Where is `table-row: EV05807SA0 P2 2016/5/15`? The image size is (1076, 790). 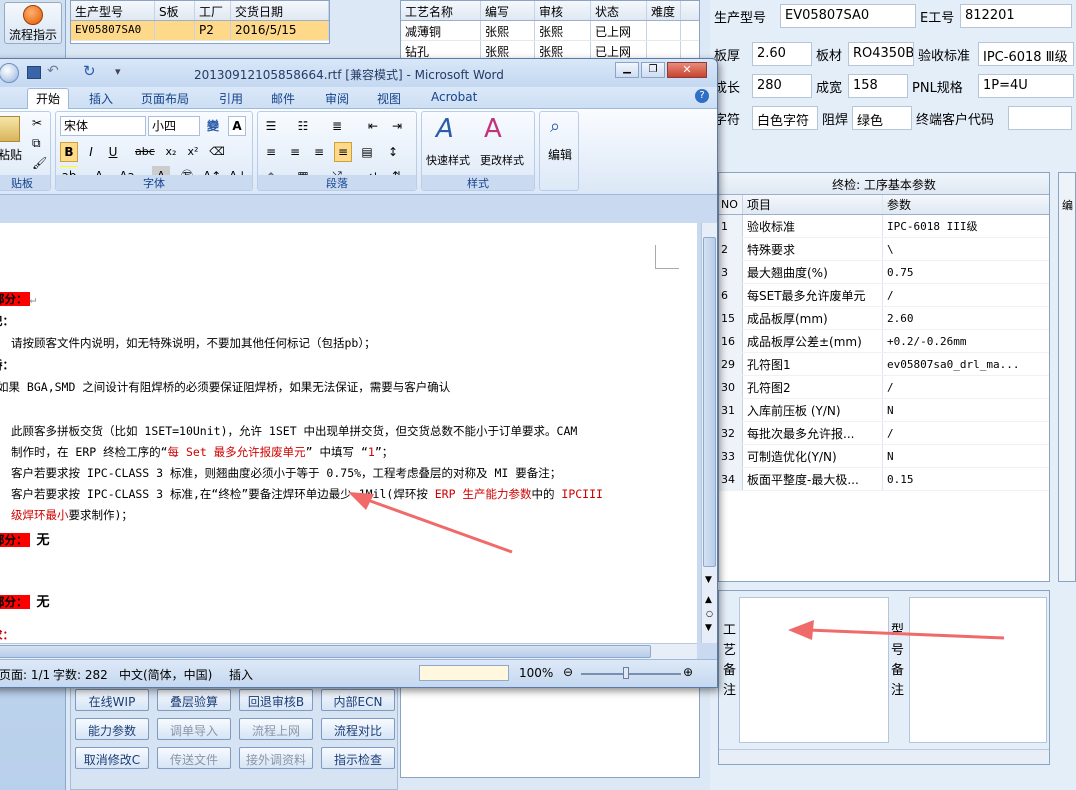
table-row: EV05807SA0 P2 2016/5/15 is located at coordinates (200, 31).